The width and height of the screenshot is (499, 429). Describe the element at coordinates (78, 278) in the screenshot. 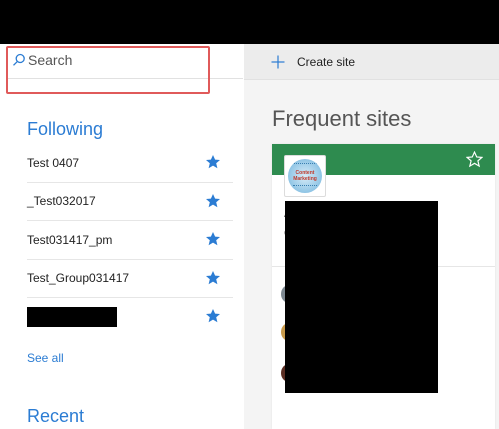

I see `following-item-label: Test_Group031417` at that location.